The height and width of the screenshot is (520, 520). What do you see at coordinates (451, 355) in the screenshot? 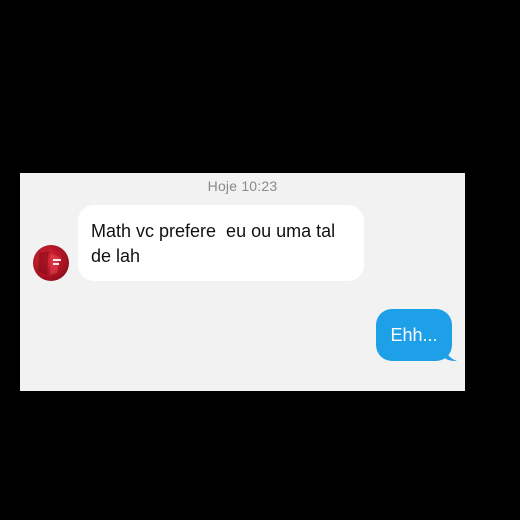
I see `bubble-tail-icon` at bounding box center [451, 355].